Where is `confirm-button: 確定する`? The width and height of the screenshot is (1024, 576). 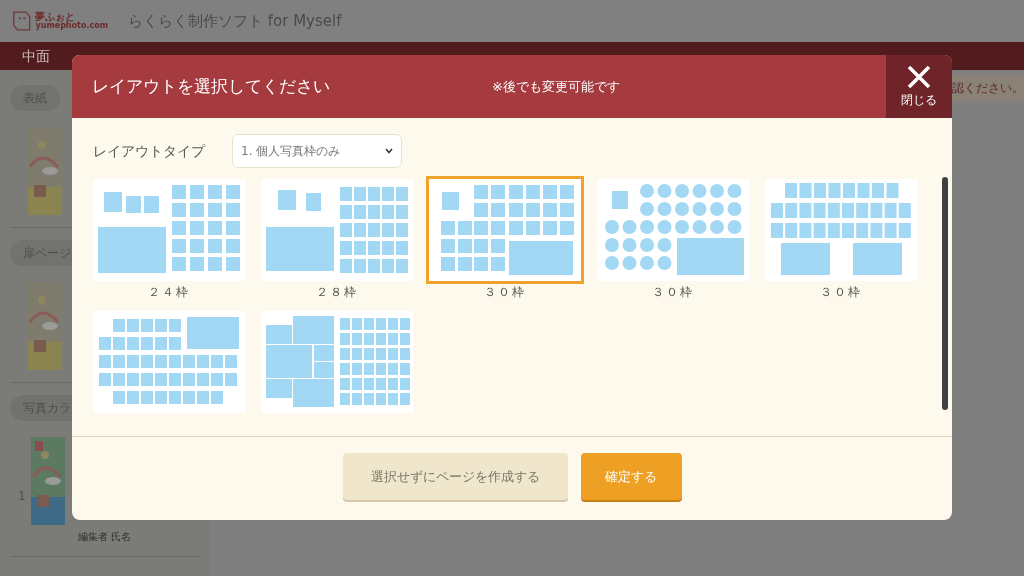
confirm-button: 確定する is located at coordinates (631, 476).